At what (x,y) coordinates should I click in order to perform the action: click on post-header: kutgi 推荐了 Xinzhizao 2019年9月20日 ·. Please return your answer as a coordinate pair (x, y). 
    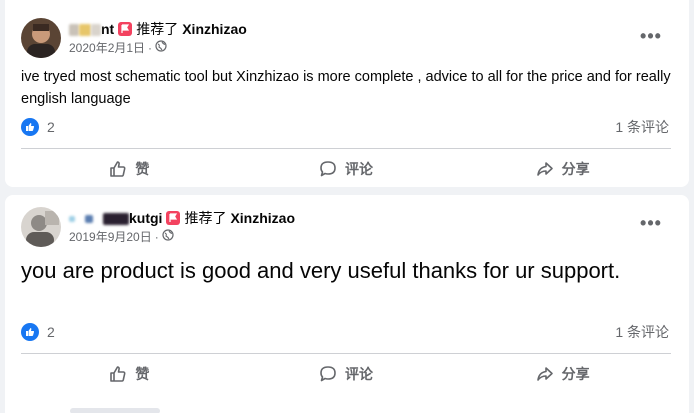
    Looking at the image, I should click on (158, 227).